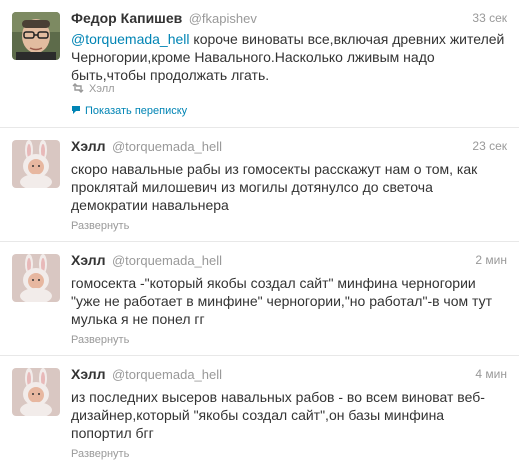  What do you see at coordinates (491, 374) in the screenshot?
I see `tweet-time: 4 мин` at bounding box center [491, 374].